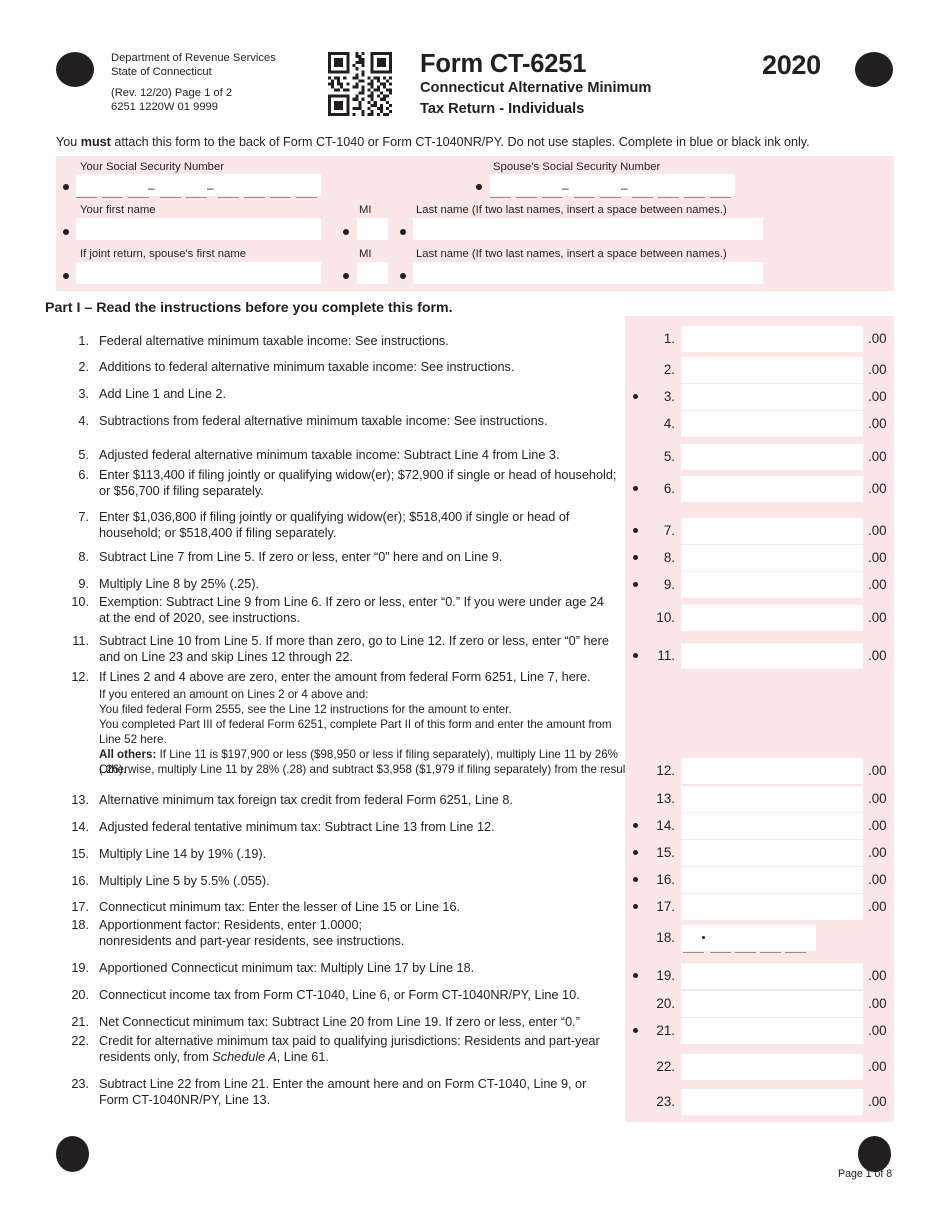  Describe the element at coordinates (877, 852) in the screenshot. I see `entry-cents-15: .00` at that location.